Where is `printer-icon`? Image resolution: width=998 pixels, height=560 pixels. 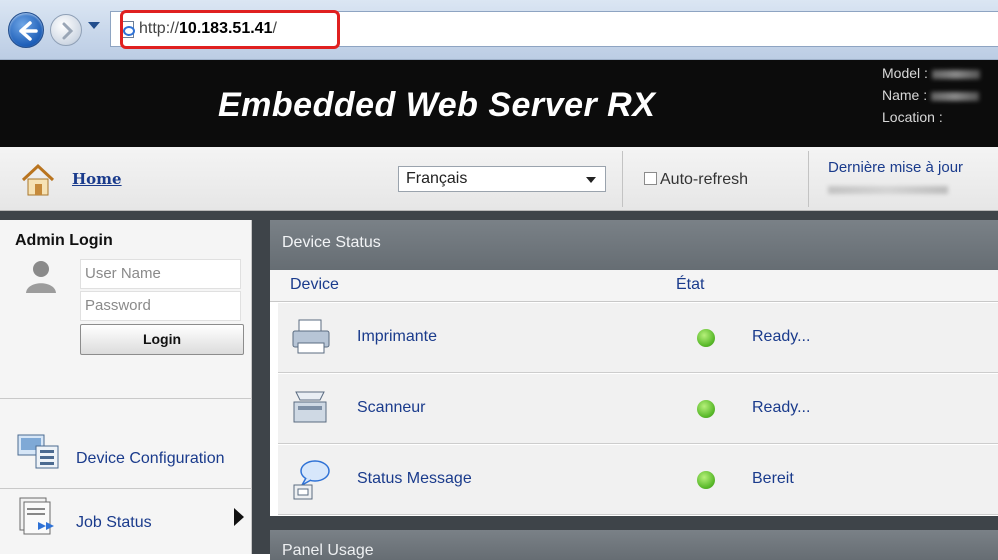
printer-icon is located at coordinates (311, 336).